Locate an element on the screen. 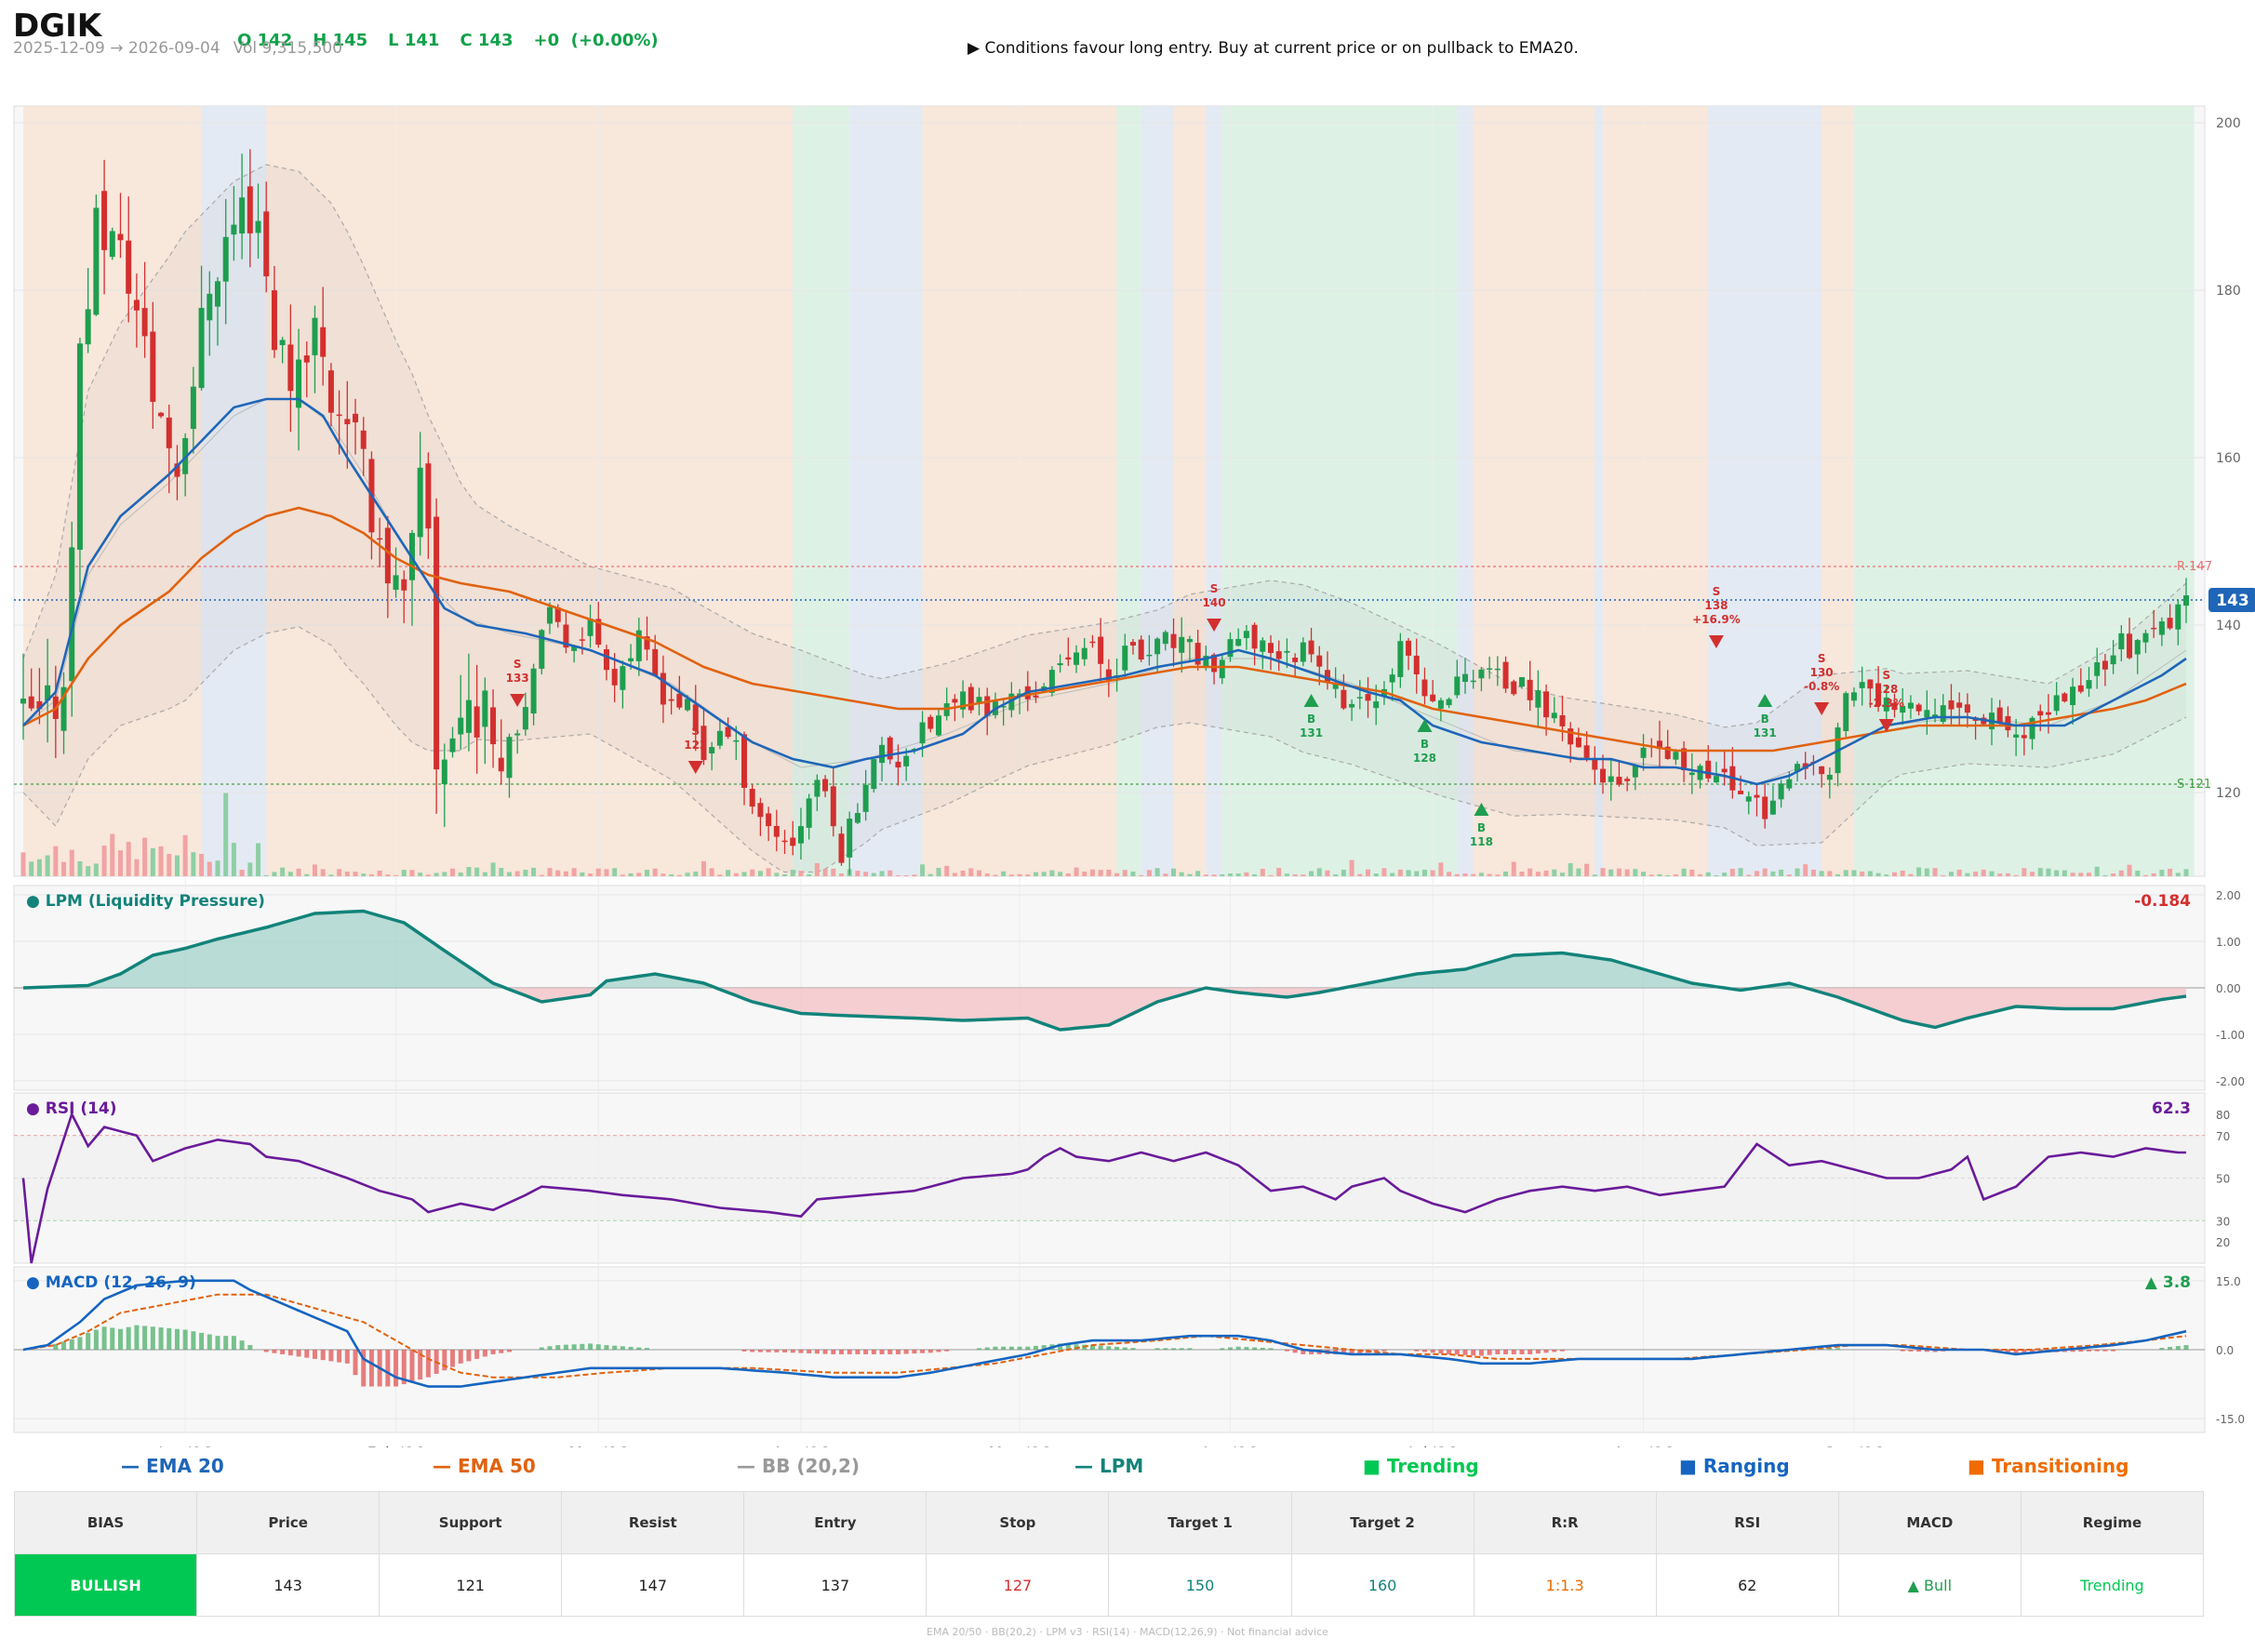  rsi-value: 62.3 is located at coordinates (2171, 1108).